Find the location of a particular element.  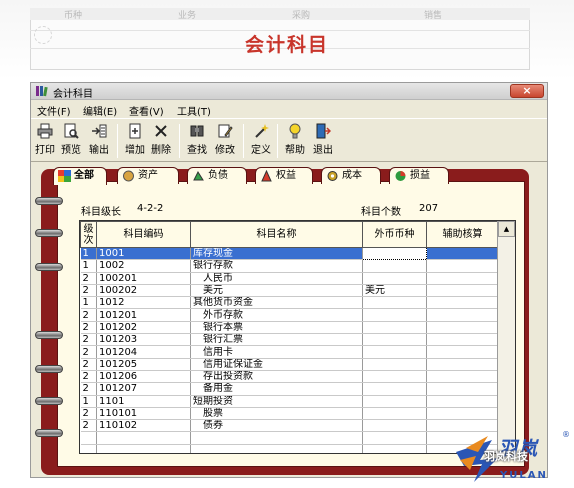

menu-view: 查看(V) is located at coordinates (146, 110).